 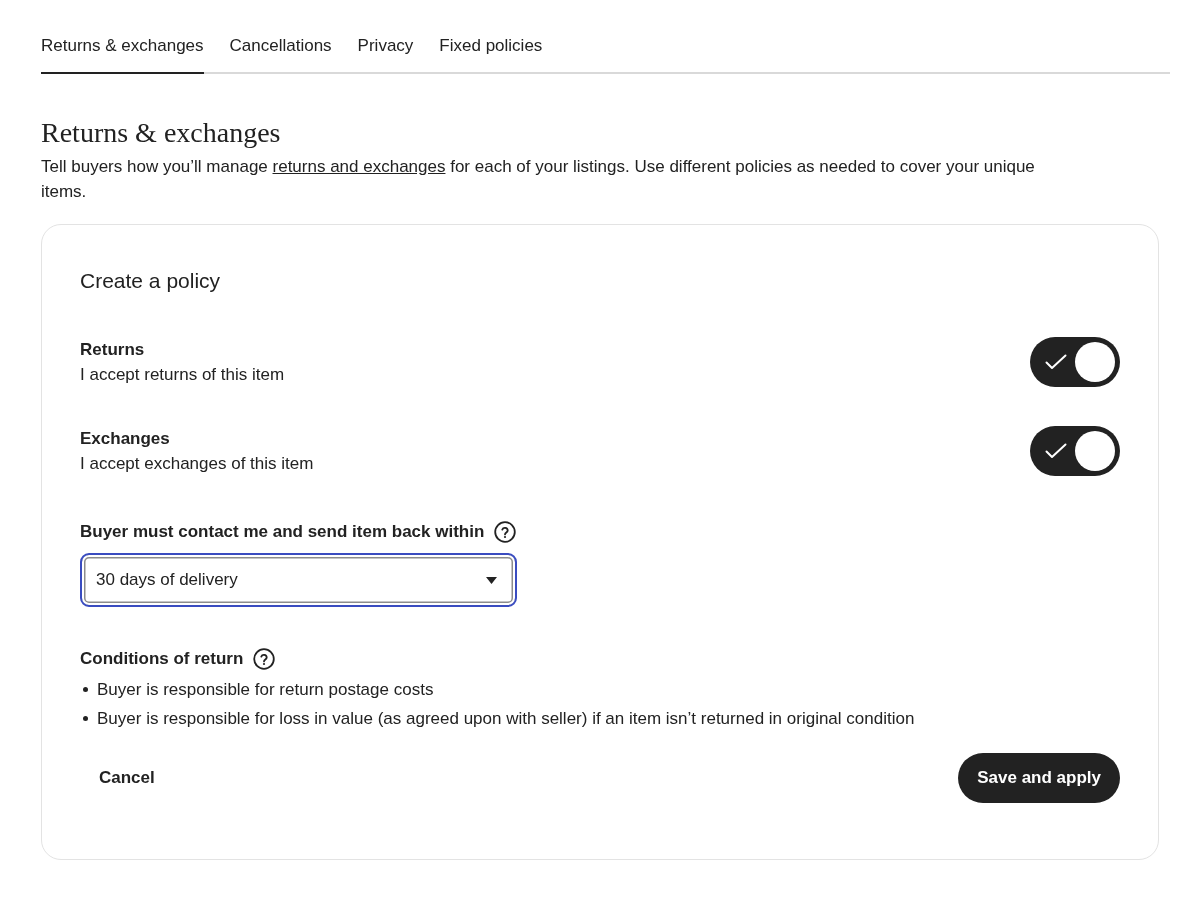 What do you see at coordinates (298, 580) in the screenshot?
I see `dropdown-select: 30 days of delivery` at bounding box center [298, 580].